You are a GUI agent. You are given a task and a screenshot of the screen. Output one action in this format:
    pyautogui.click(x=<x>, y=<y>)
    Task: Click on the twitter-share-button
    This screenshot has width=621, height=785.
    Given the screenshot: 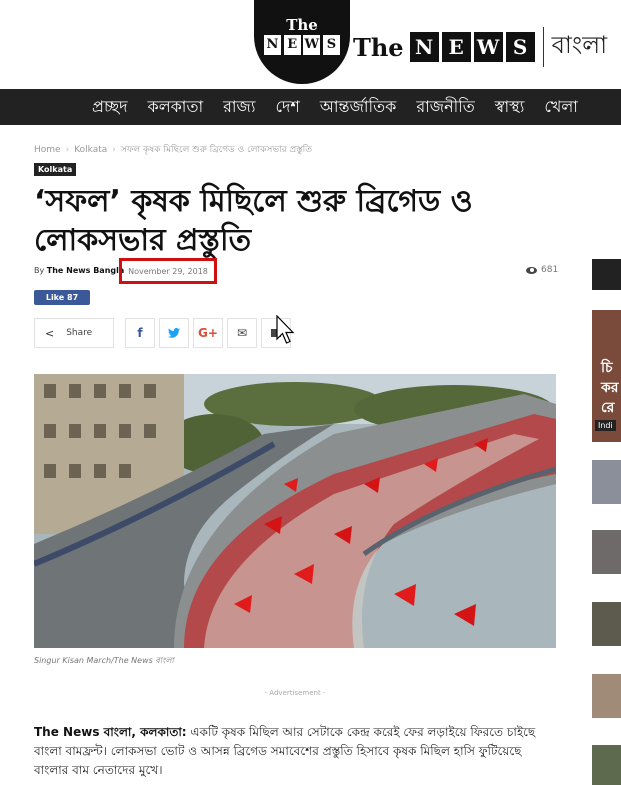 What is the action you would take?
    pyautogui.click(x=174, y=333)
    